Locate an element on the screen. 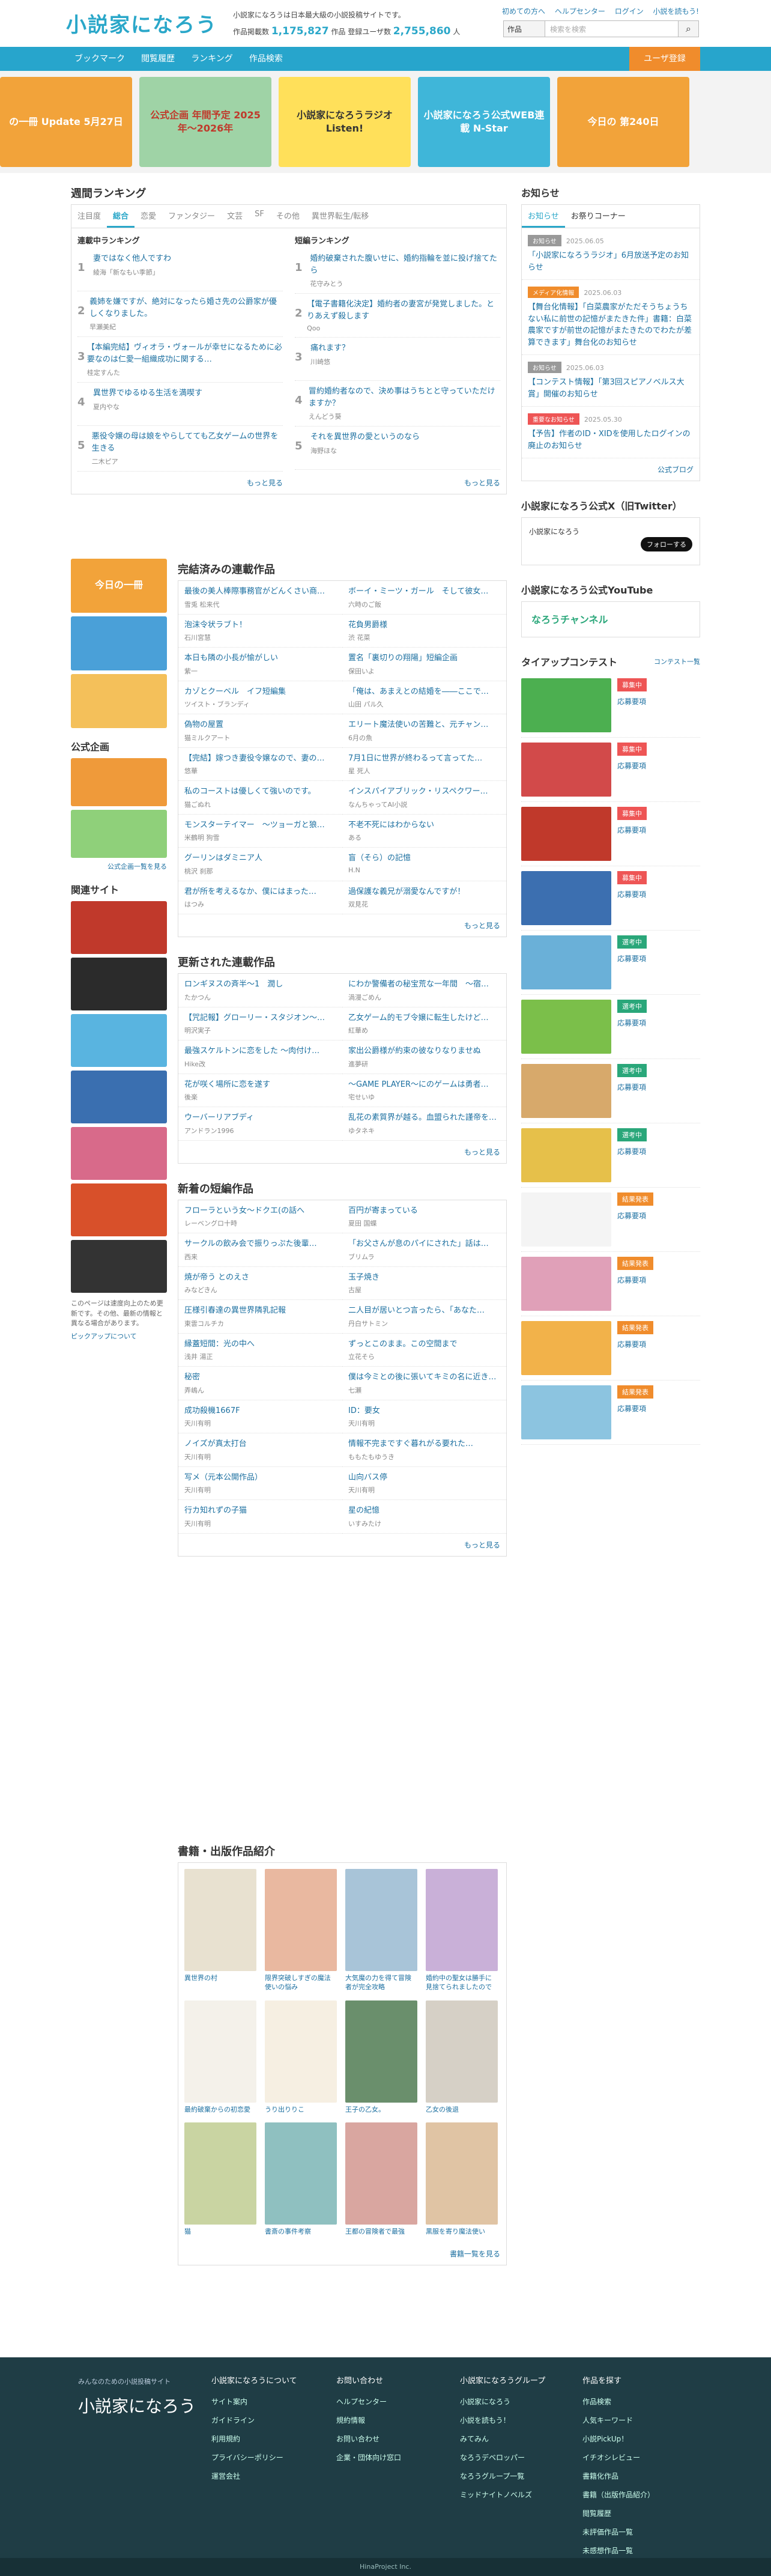 The height and width of the screenshot is (2576, 771). ranking-item: 5 それを異世界の愛というのなら 海野ほな is located at coordinates (397, 448).